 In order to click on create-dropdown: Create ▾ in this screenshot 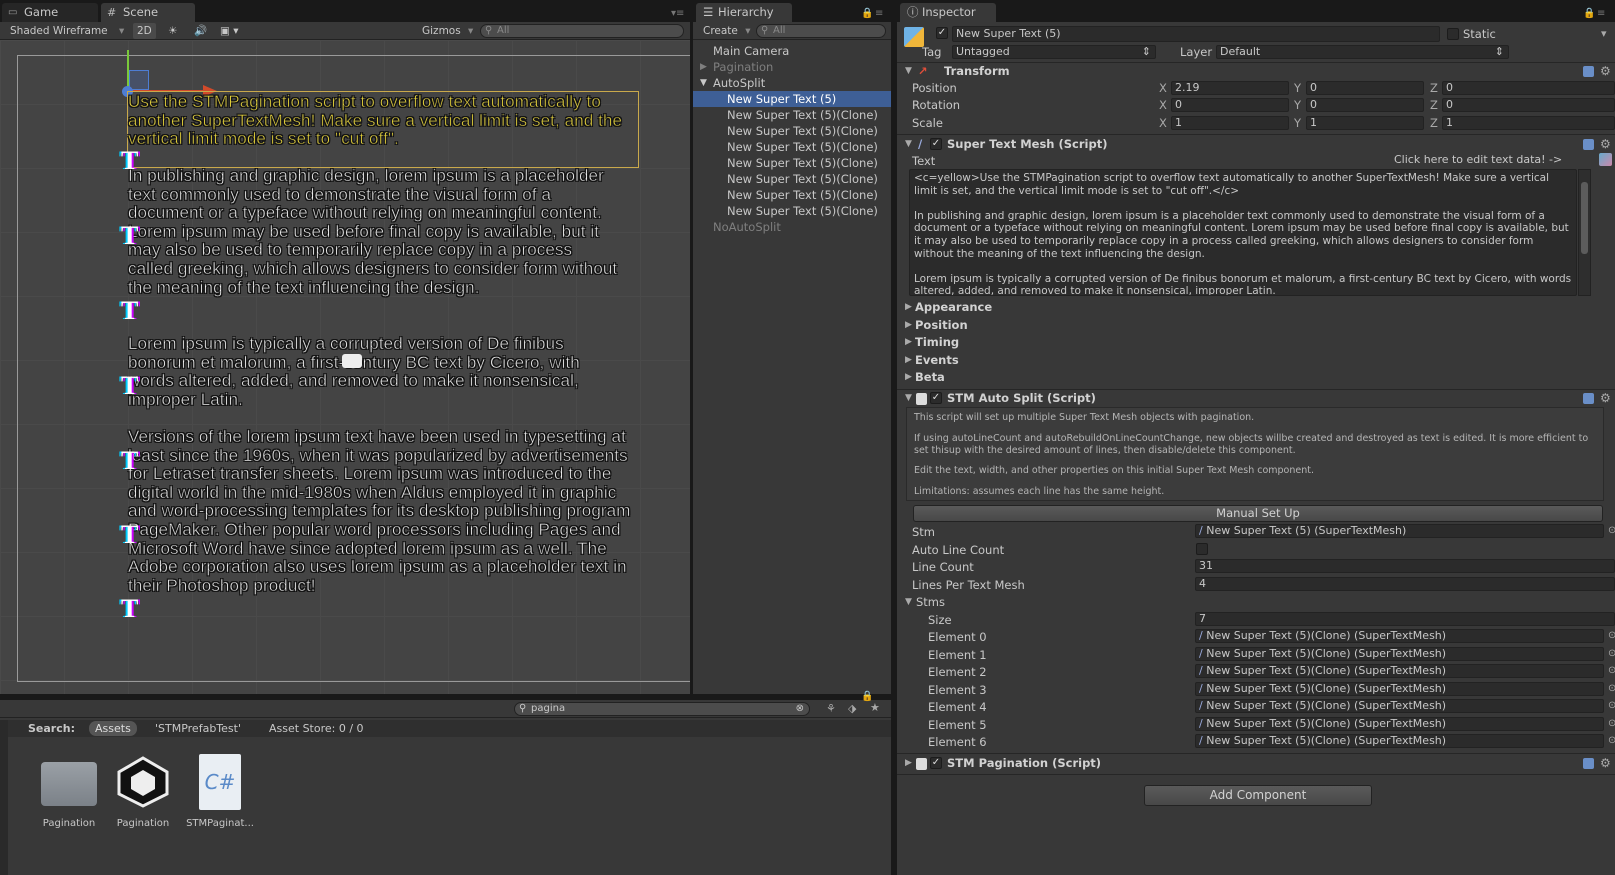, I will do `click(727, 31)`.